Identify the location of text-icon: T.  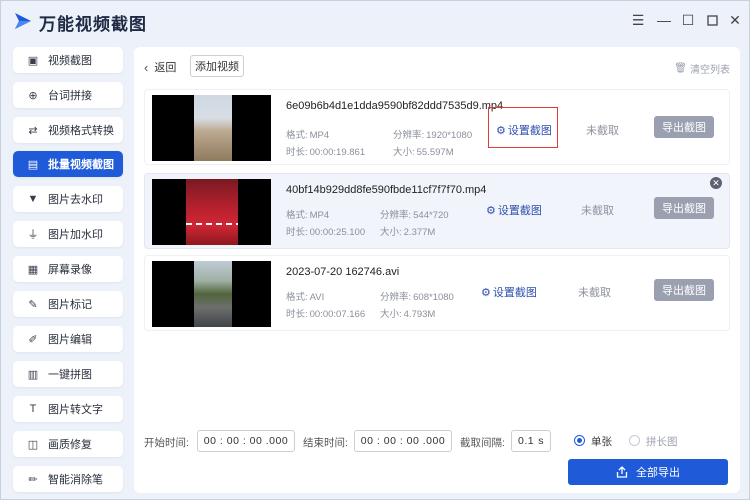
(33, 409).